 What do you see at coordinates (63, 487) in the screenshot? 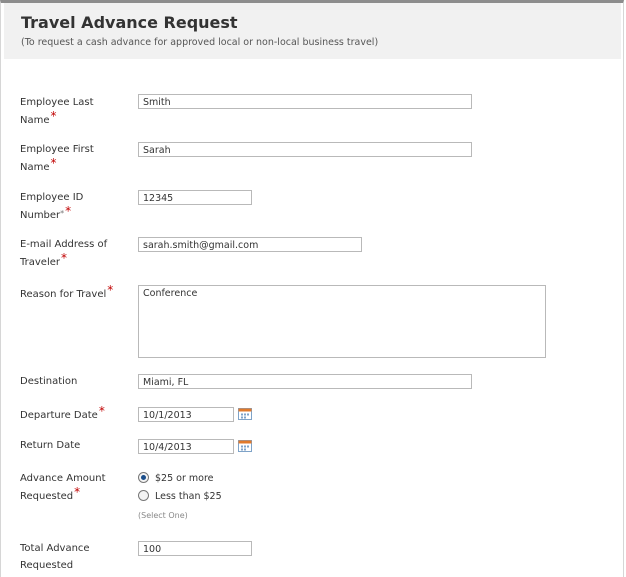
I see `advance-amount-label: Advance Amount Requested*` at bounding box center [63, 487].